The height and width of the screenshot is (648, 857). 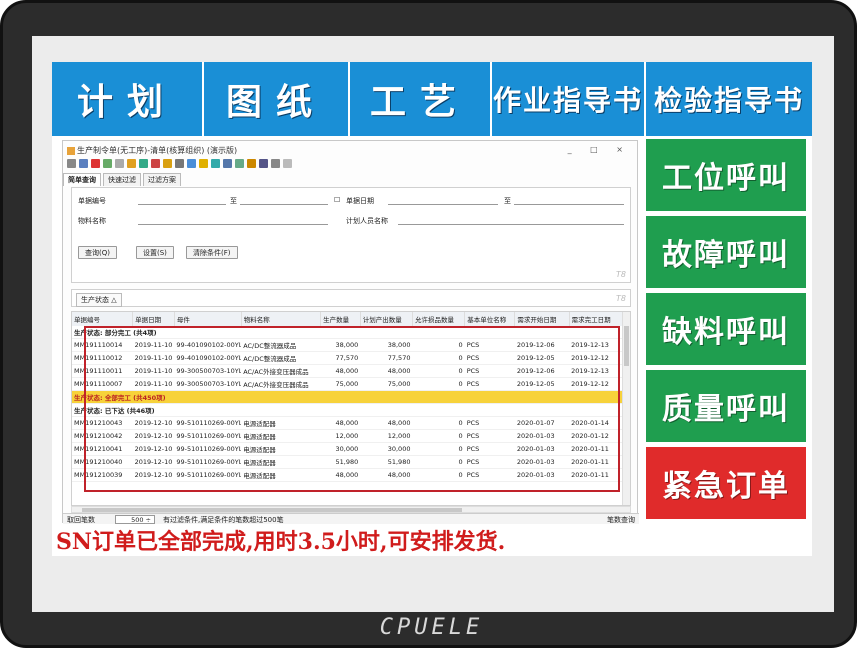 I want to click on locate-icon, so click(x=191, y=163).